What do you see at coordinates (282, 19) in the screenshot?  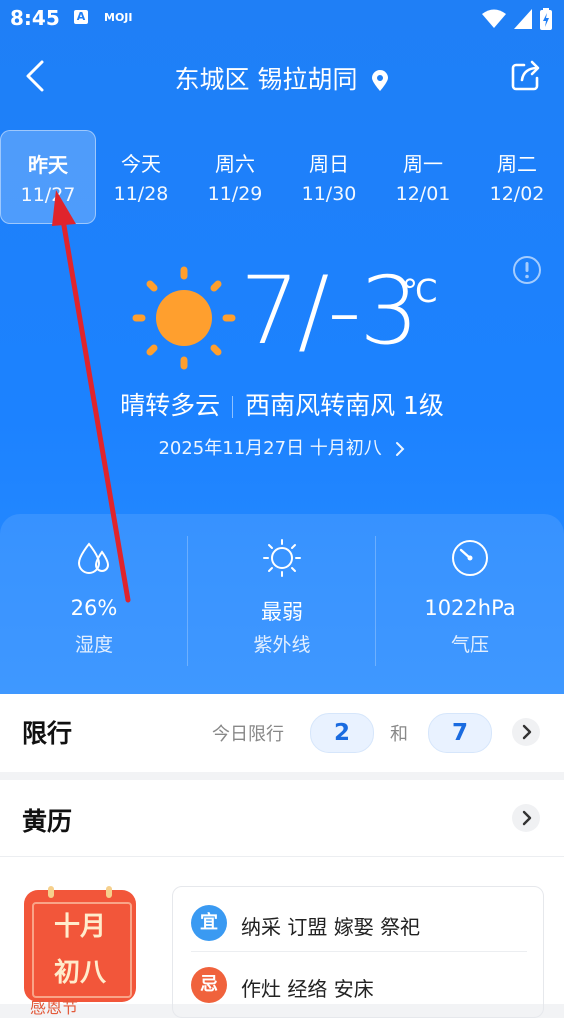 I see `status-bar: 8:45 A MOJI` at bounding box center [282, 19].